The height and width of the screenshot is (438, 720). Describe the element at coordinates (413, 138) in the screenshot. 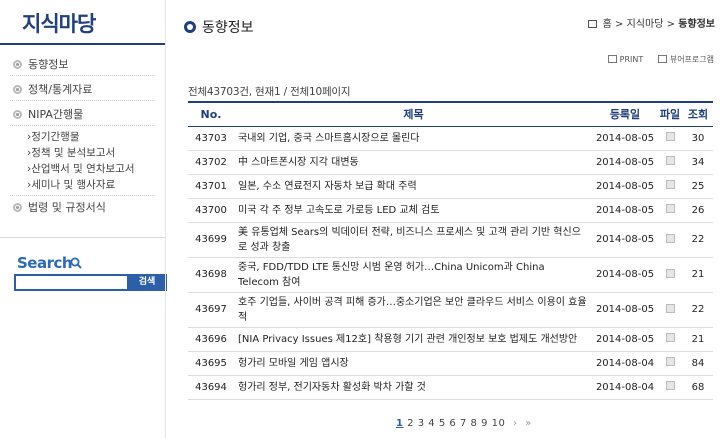

I see `row-subject-link: 국내외 기업, 중국 스마트홈시장으로 몰린다` at that location.